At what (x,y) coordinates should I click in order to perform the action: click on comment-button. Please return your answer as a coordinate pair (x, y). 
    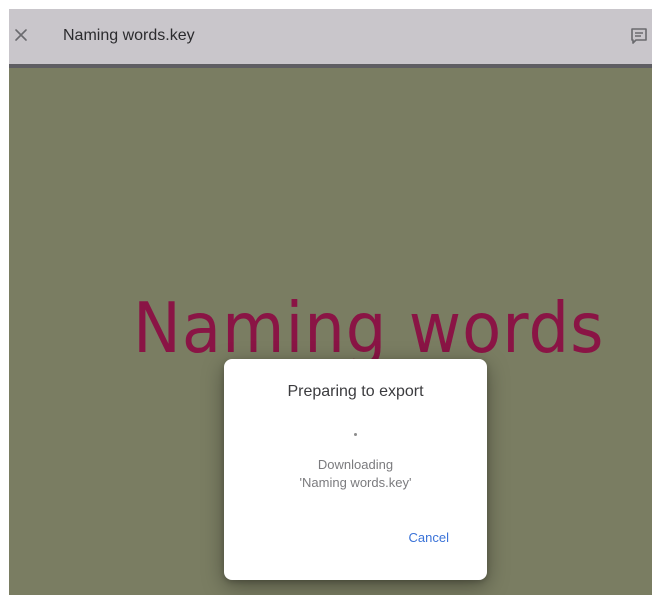
    Looking at the image, I should click on (639, 36).